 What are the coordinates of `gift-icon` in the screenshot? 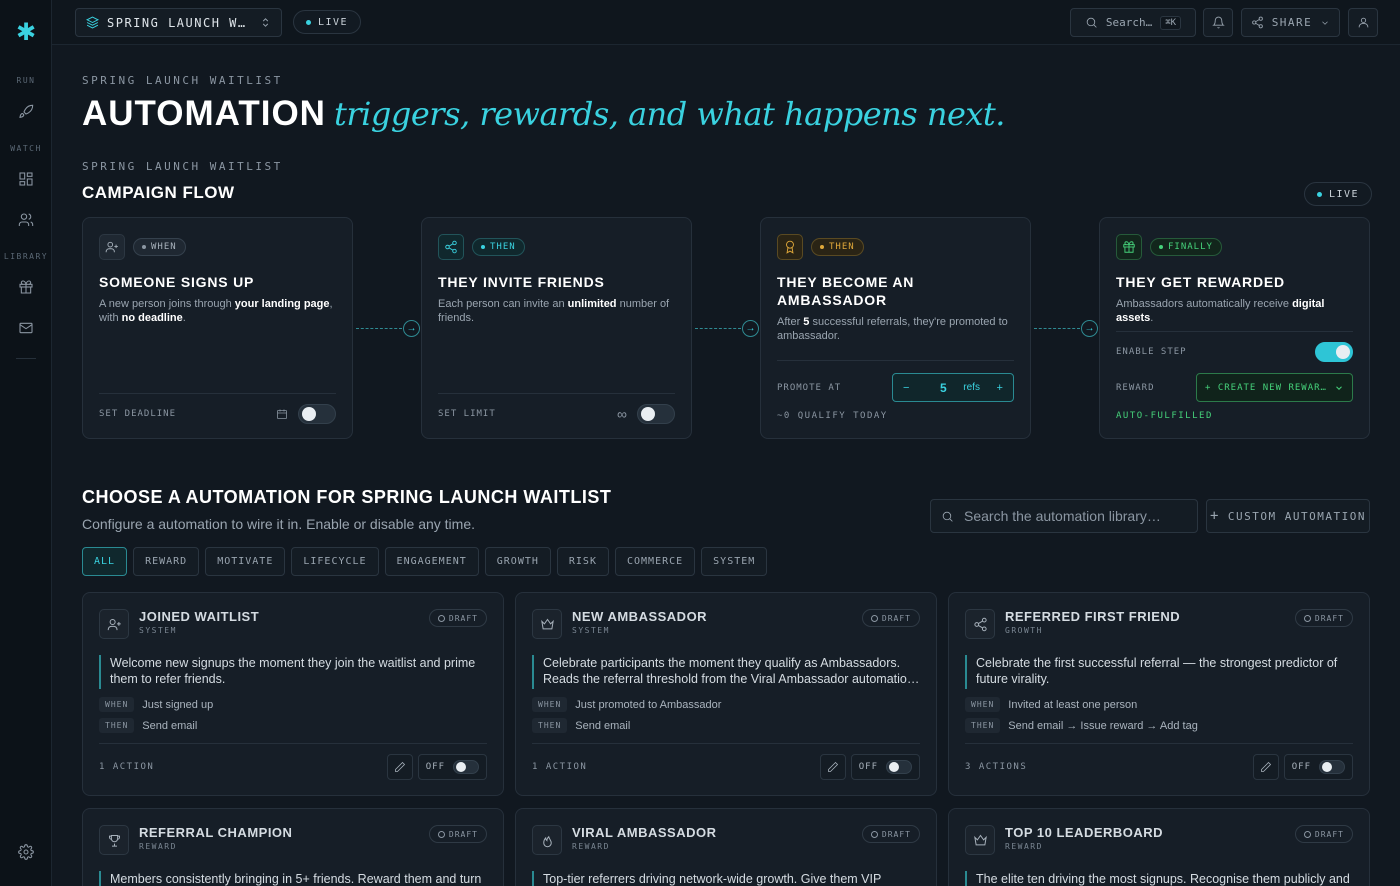 It's located at (26, 287).